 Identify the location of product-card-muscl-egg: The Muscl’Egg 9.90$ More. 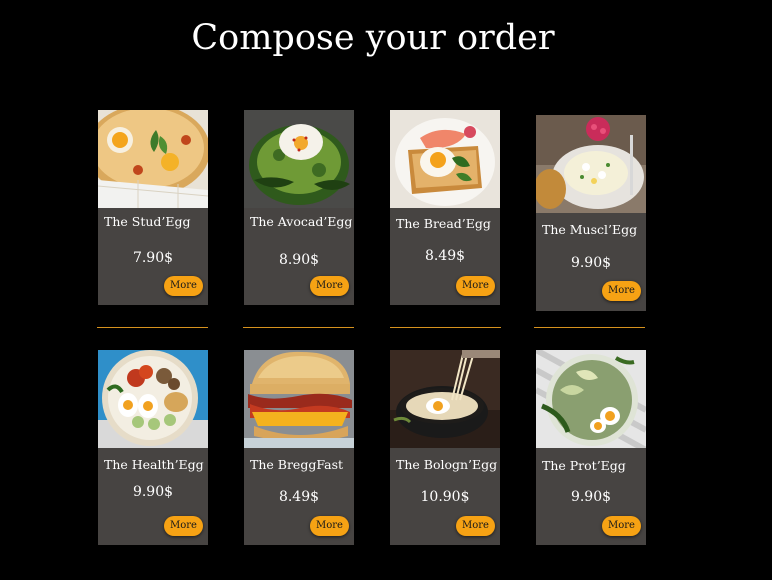
(591, 213).